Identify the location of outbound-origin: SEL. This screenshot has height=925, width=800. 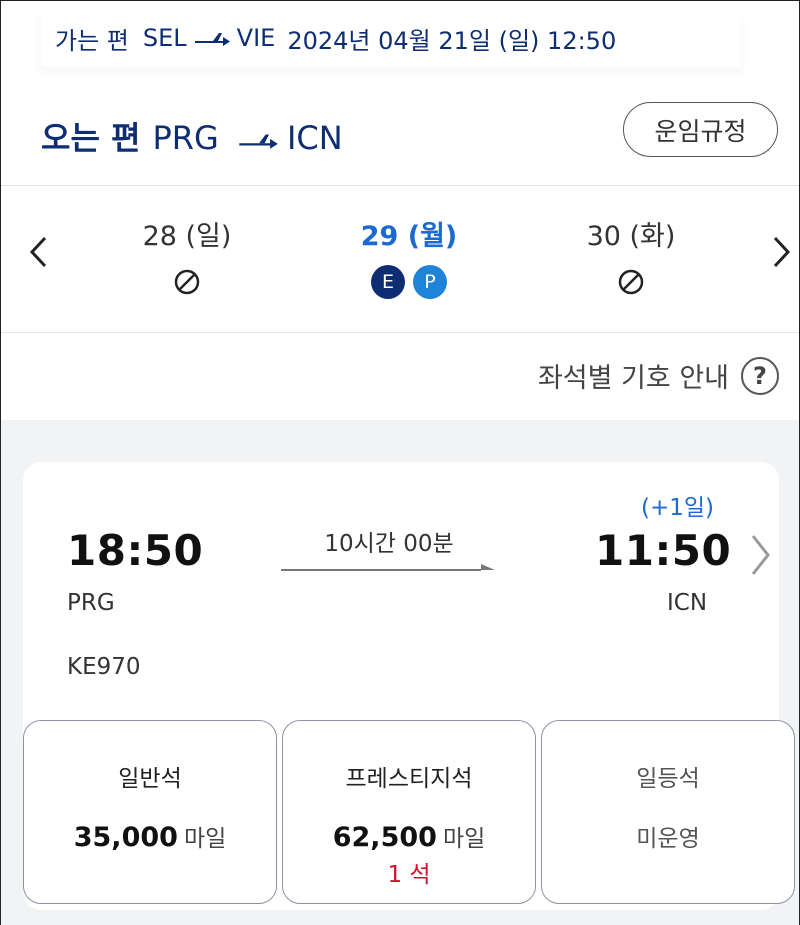
(164, 38).